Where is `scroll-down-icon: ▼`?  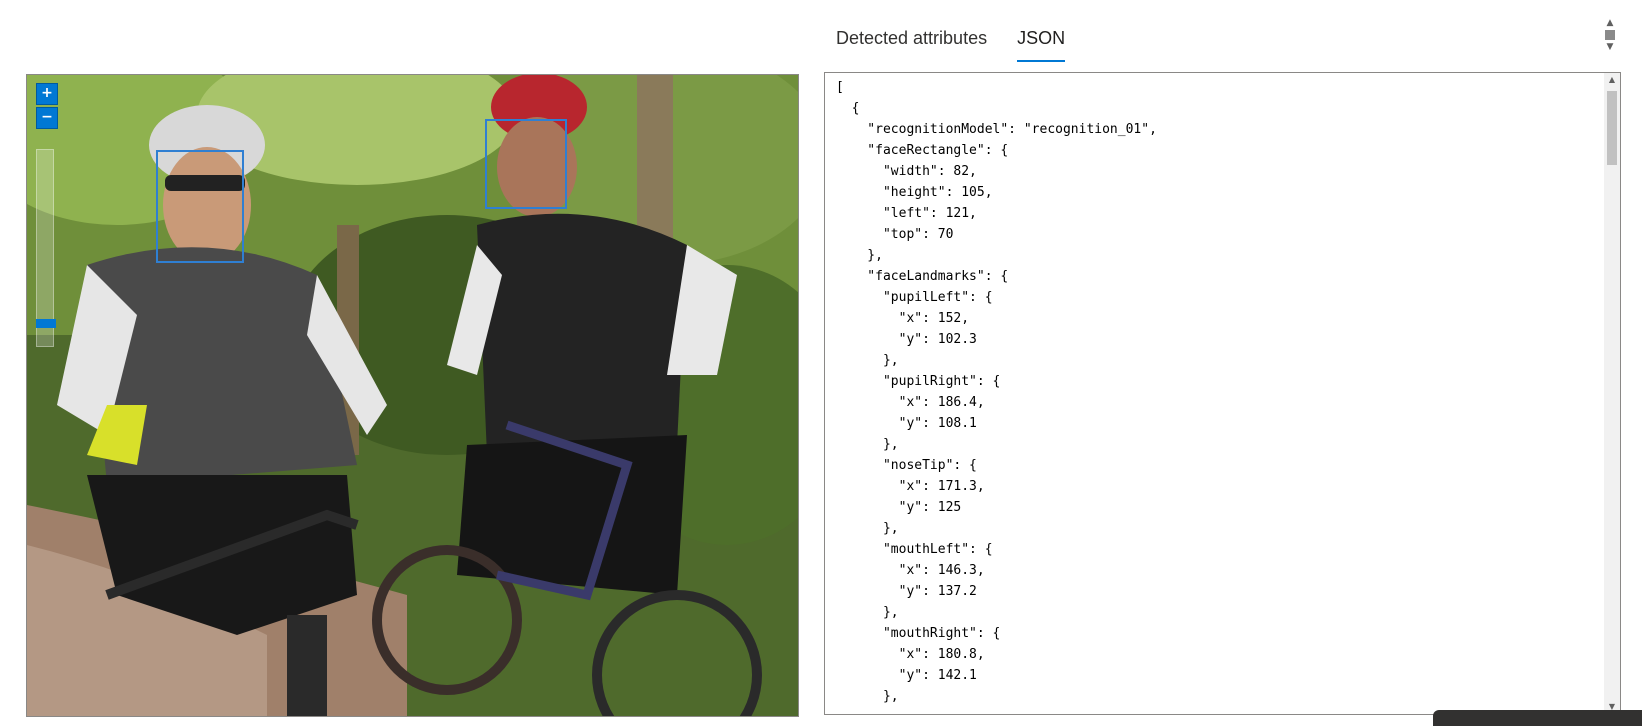 scroll-down-icon: ▼ is located at coordinates (1610, 47).